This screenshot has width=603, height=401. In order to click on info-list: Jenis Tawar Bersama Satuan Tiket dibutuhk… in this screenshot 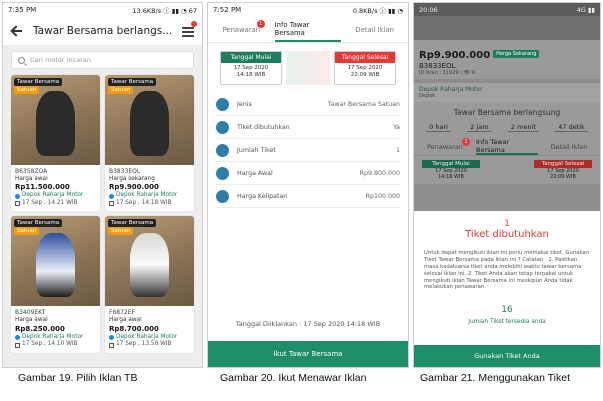, I will do `click(308, 146)`.